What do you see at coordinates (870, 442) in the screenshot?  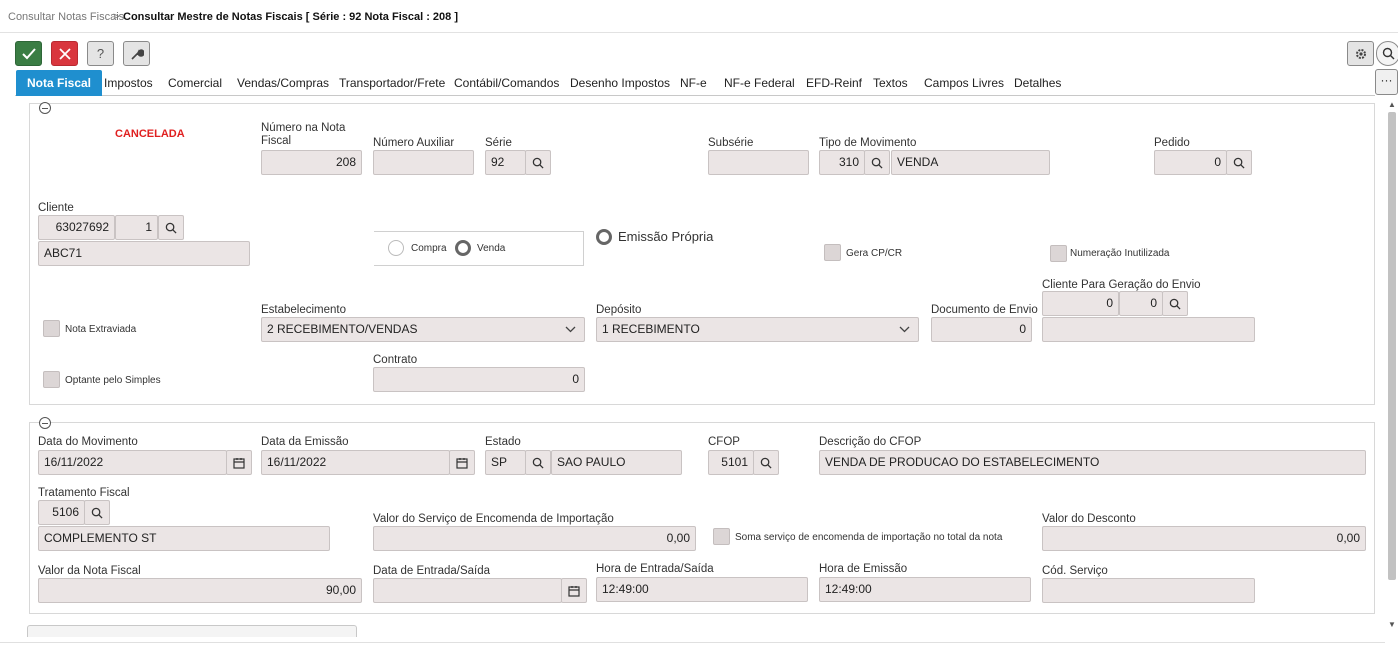 I see `descricao-cfop-label: Descrição do CFOP` at bounding box center [870, 442].